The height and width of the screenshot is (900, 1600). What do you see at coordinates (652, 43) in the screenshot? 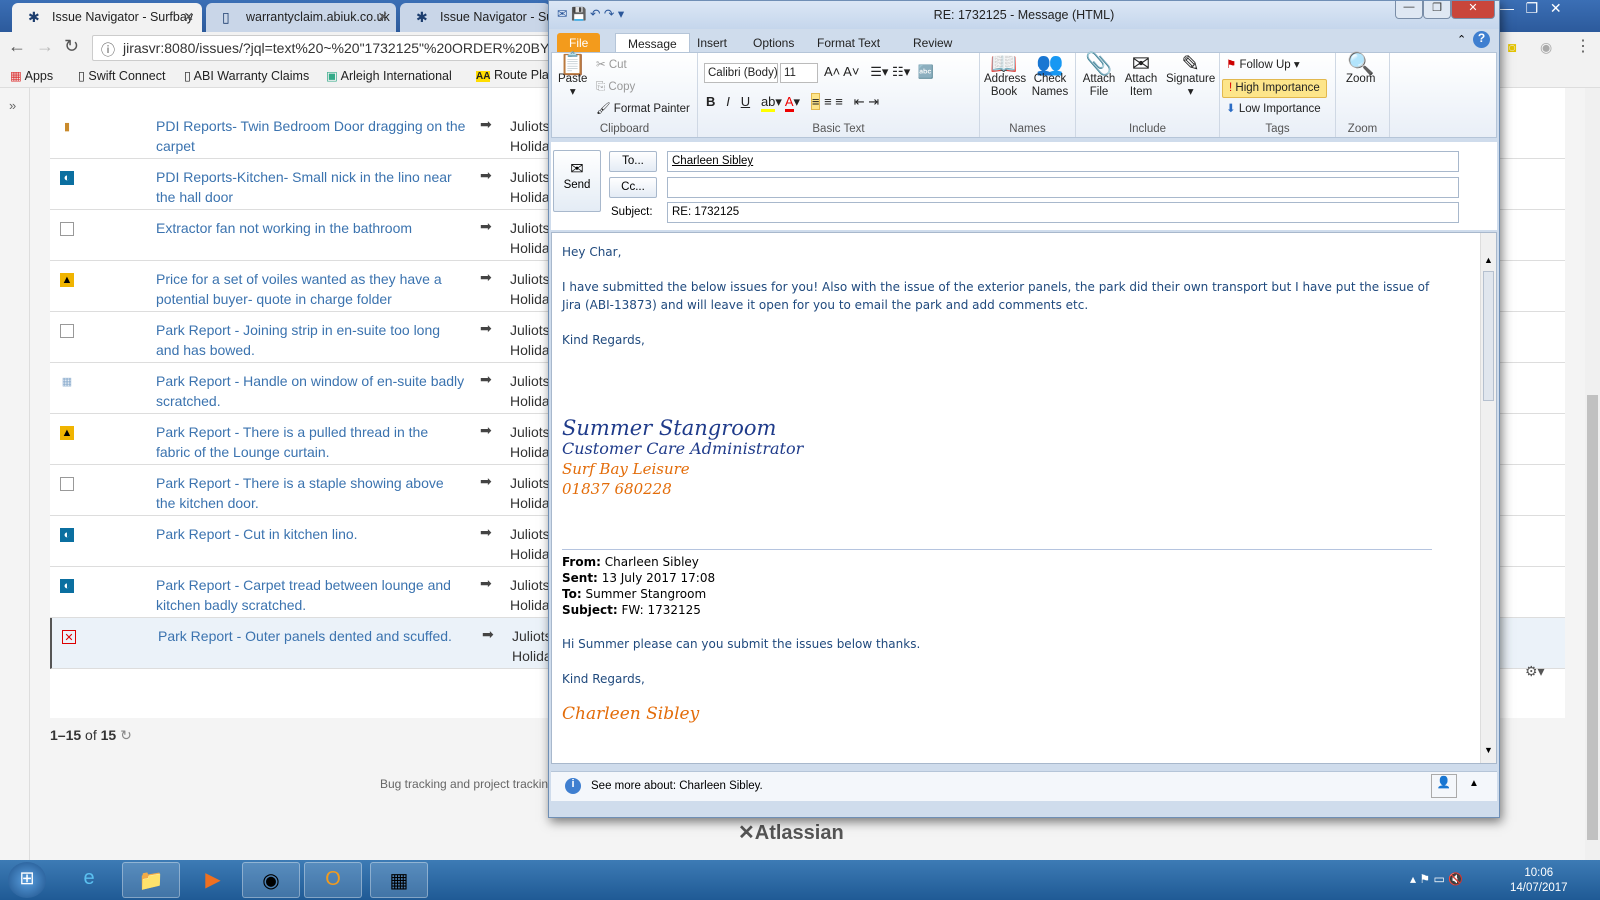
I see `tab-message: Message` at bounding box center [652, 43].